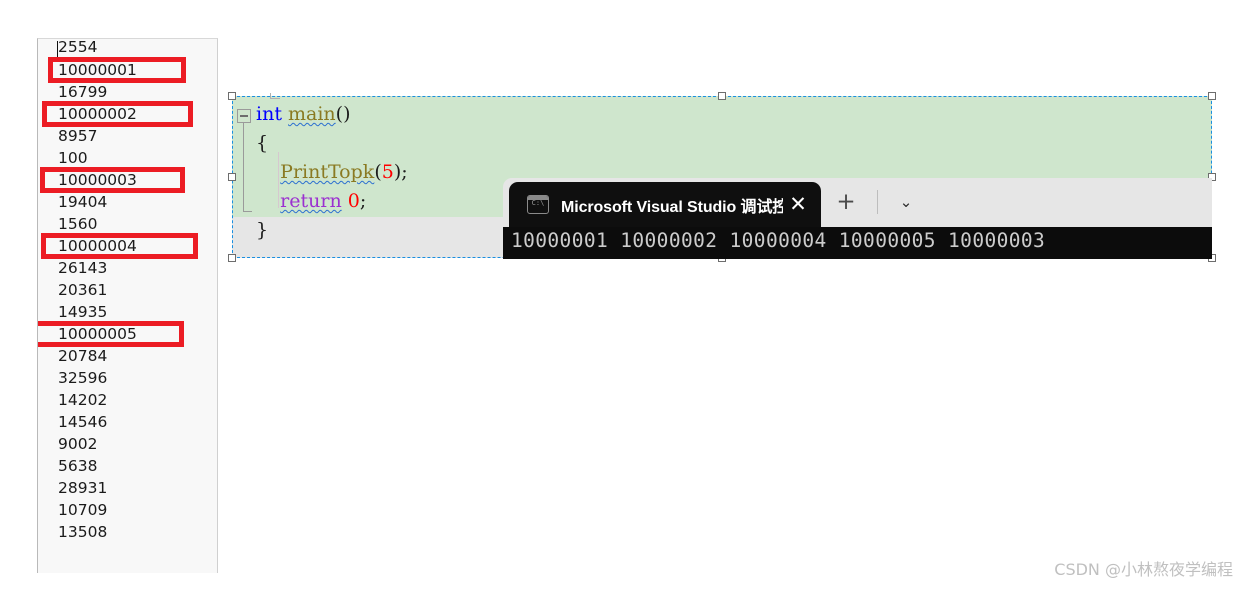 Image resolution: width=1247 pixels, height=592 pixels. What do you see at coordinates (798, 204) in the screenshot?
I see `close-icon: ✕` at bounding box center [798, 204].